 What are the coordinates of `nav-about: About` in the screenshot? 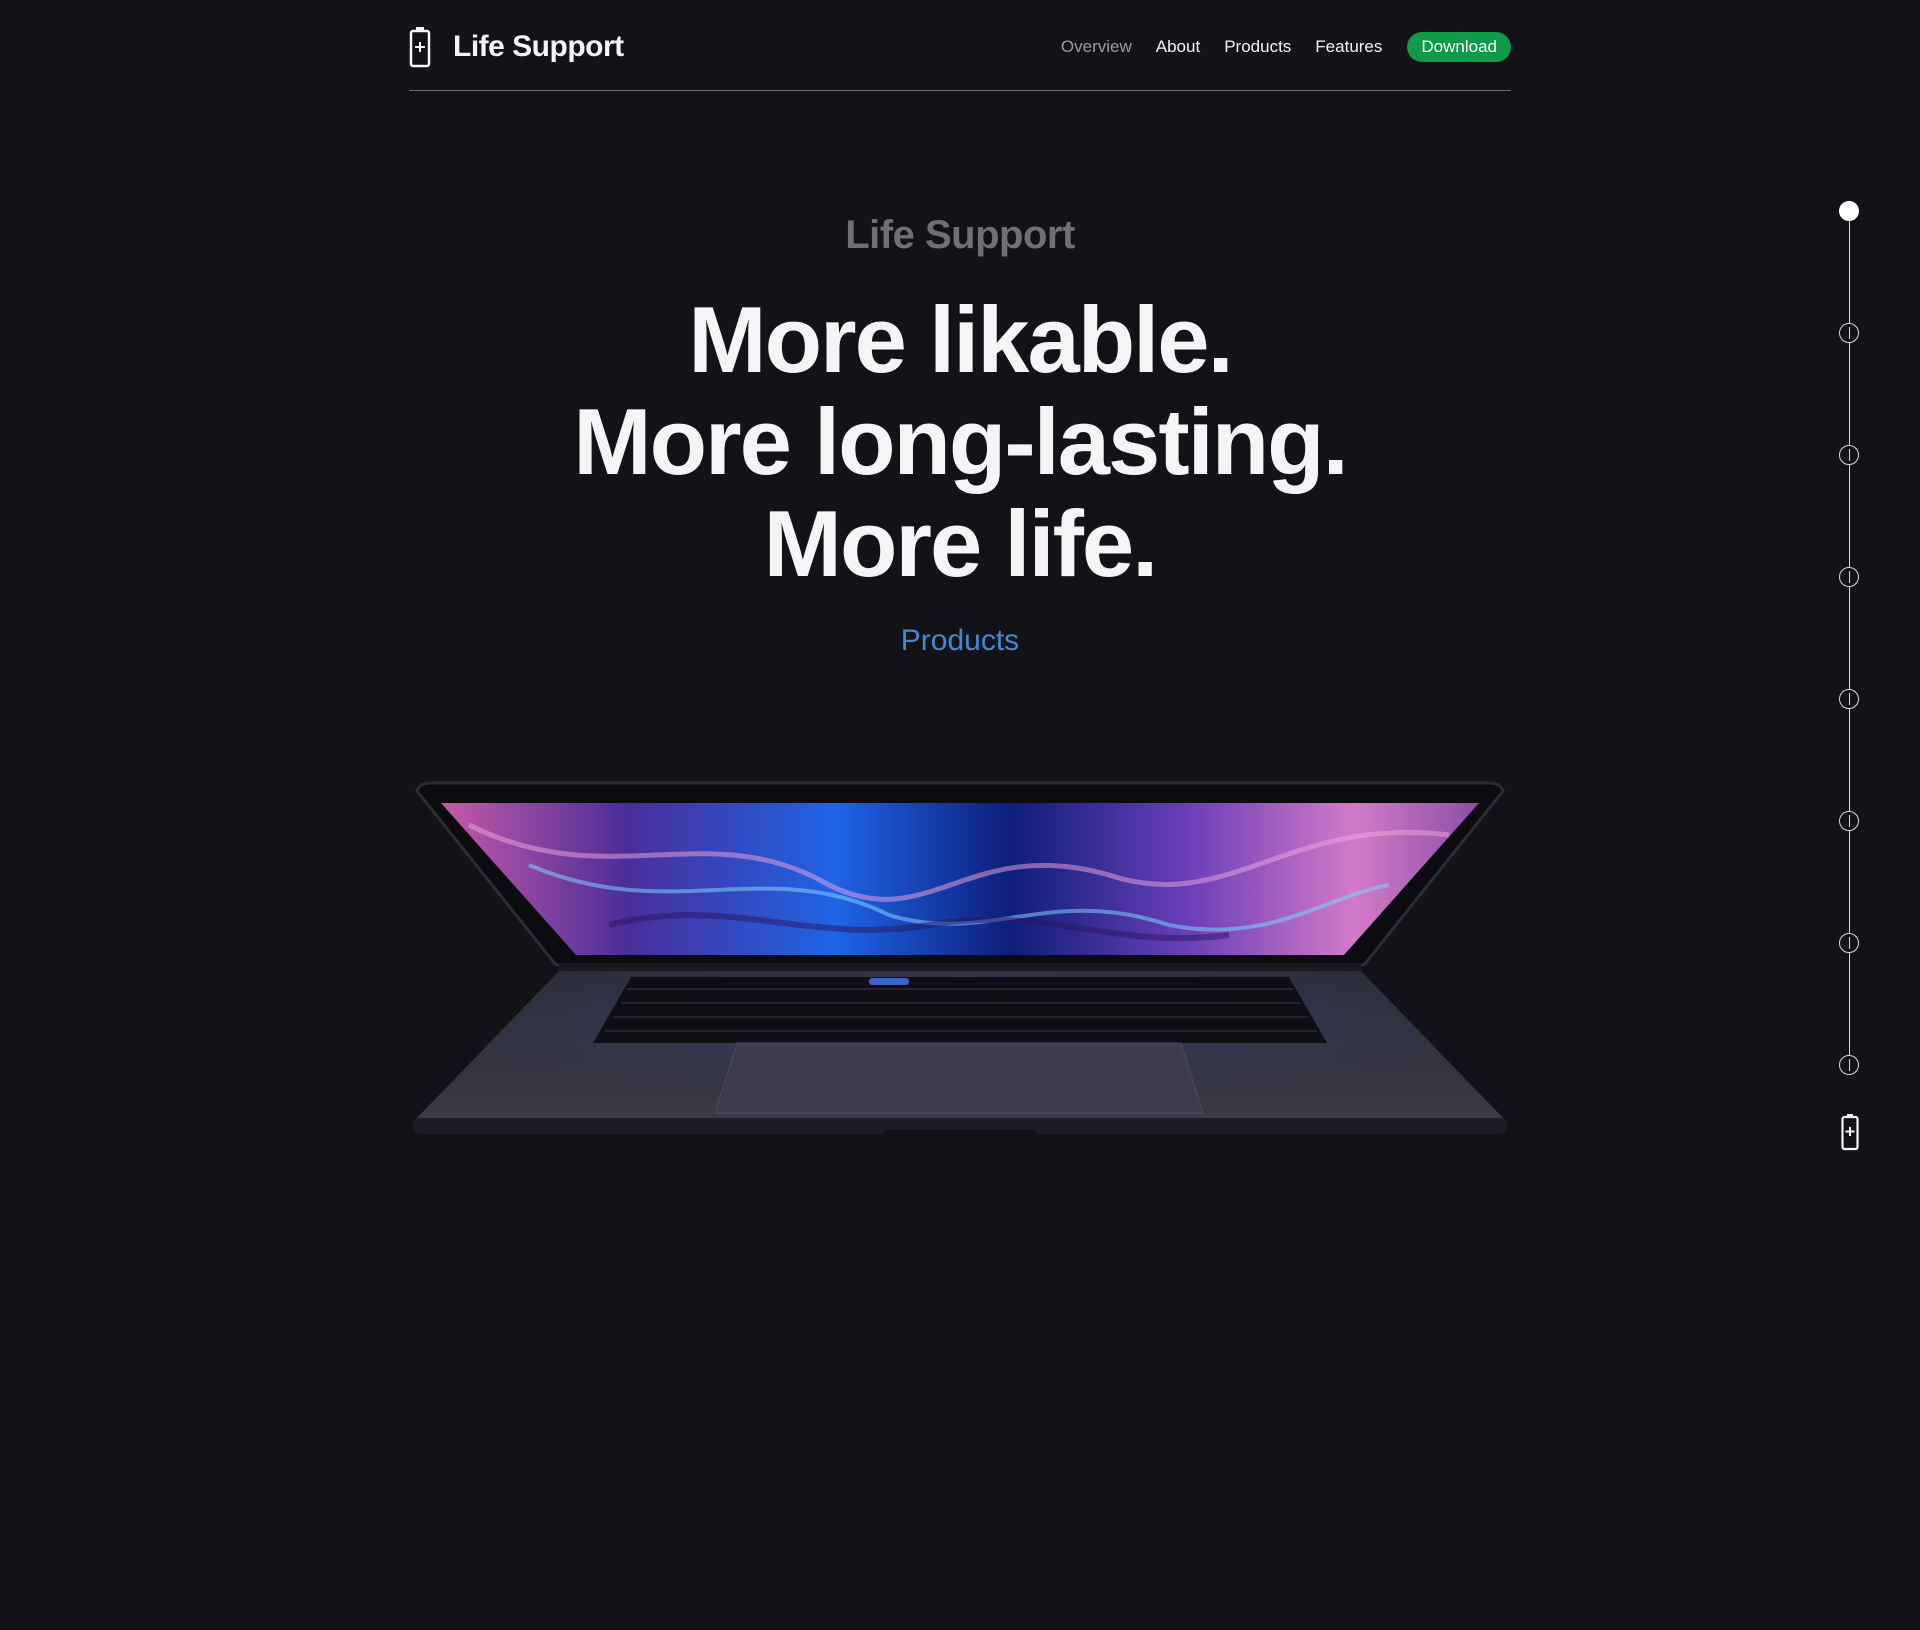 It's located at (1178, 47).